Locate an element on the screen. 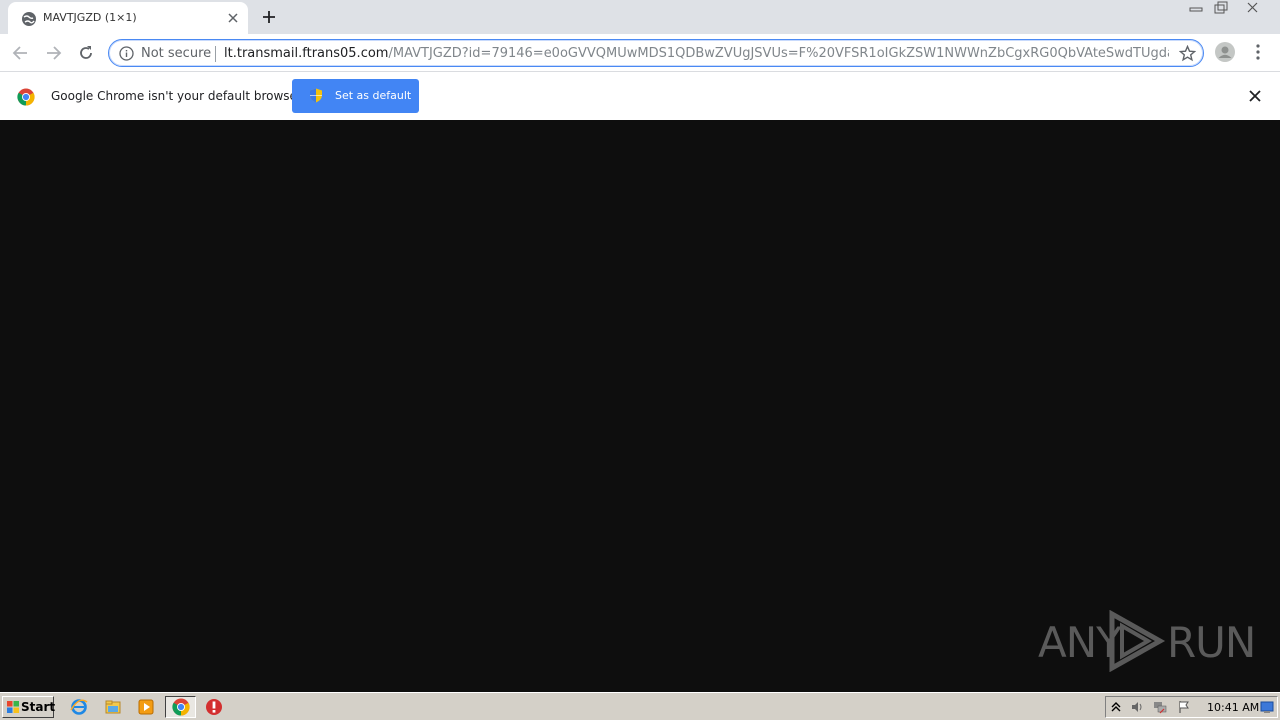 The height and width of the screenshot is (720, 1280). close-infobar-icon is located at coordinates (1255, 96).